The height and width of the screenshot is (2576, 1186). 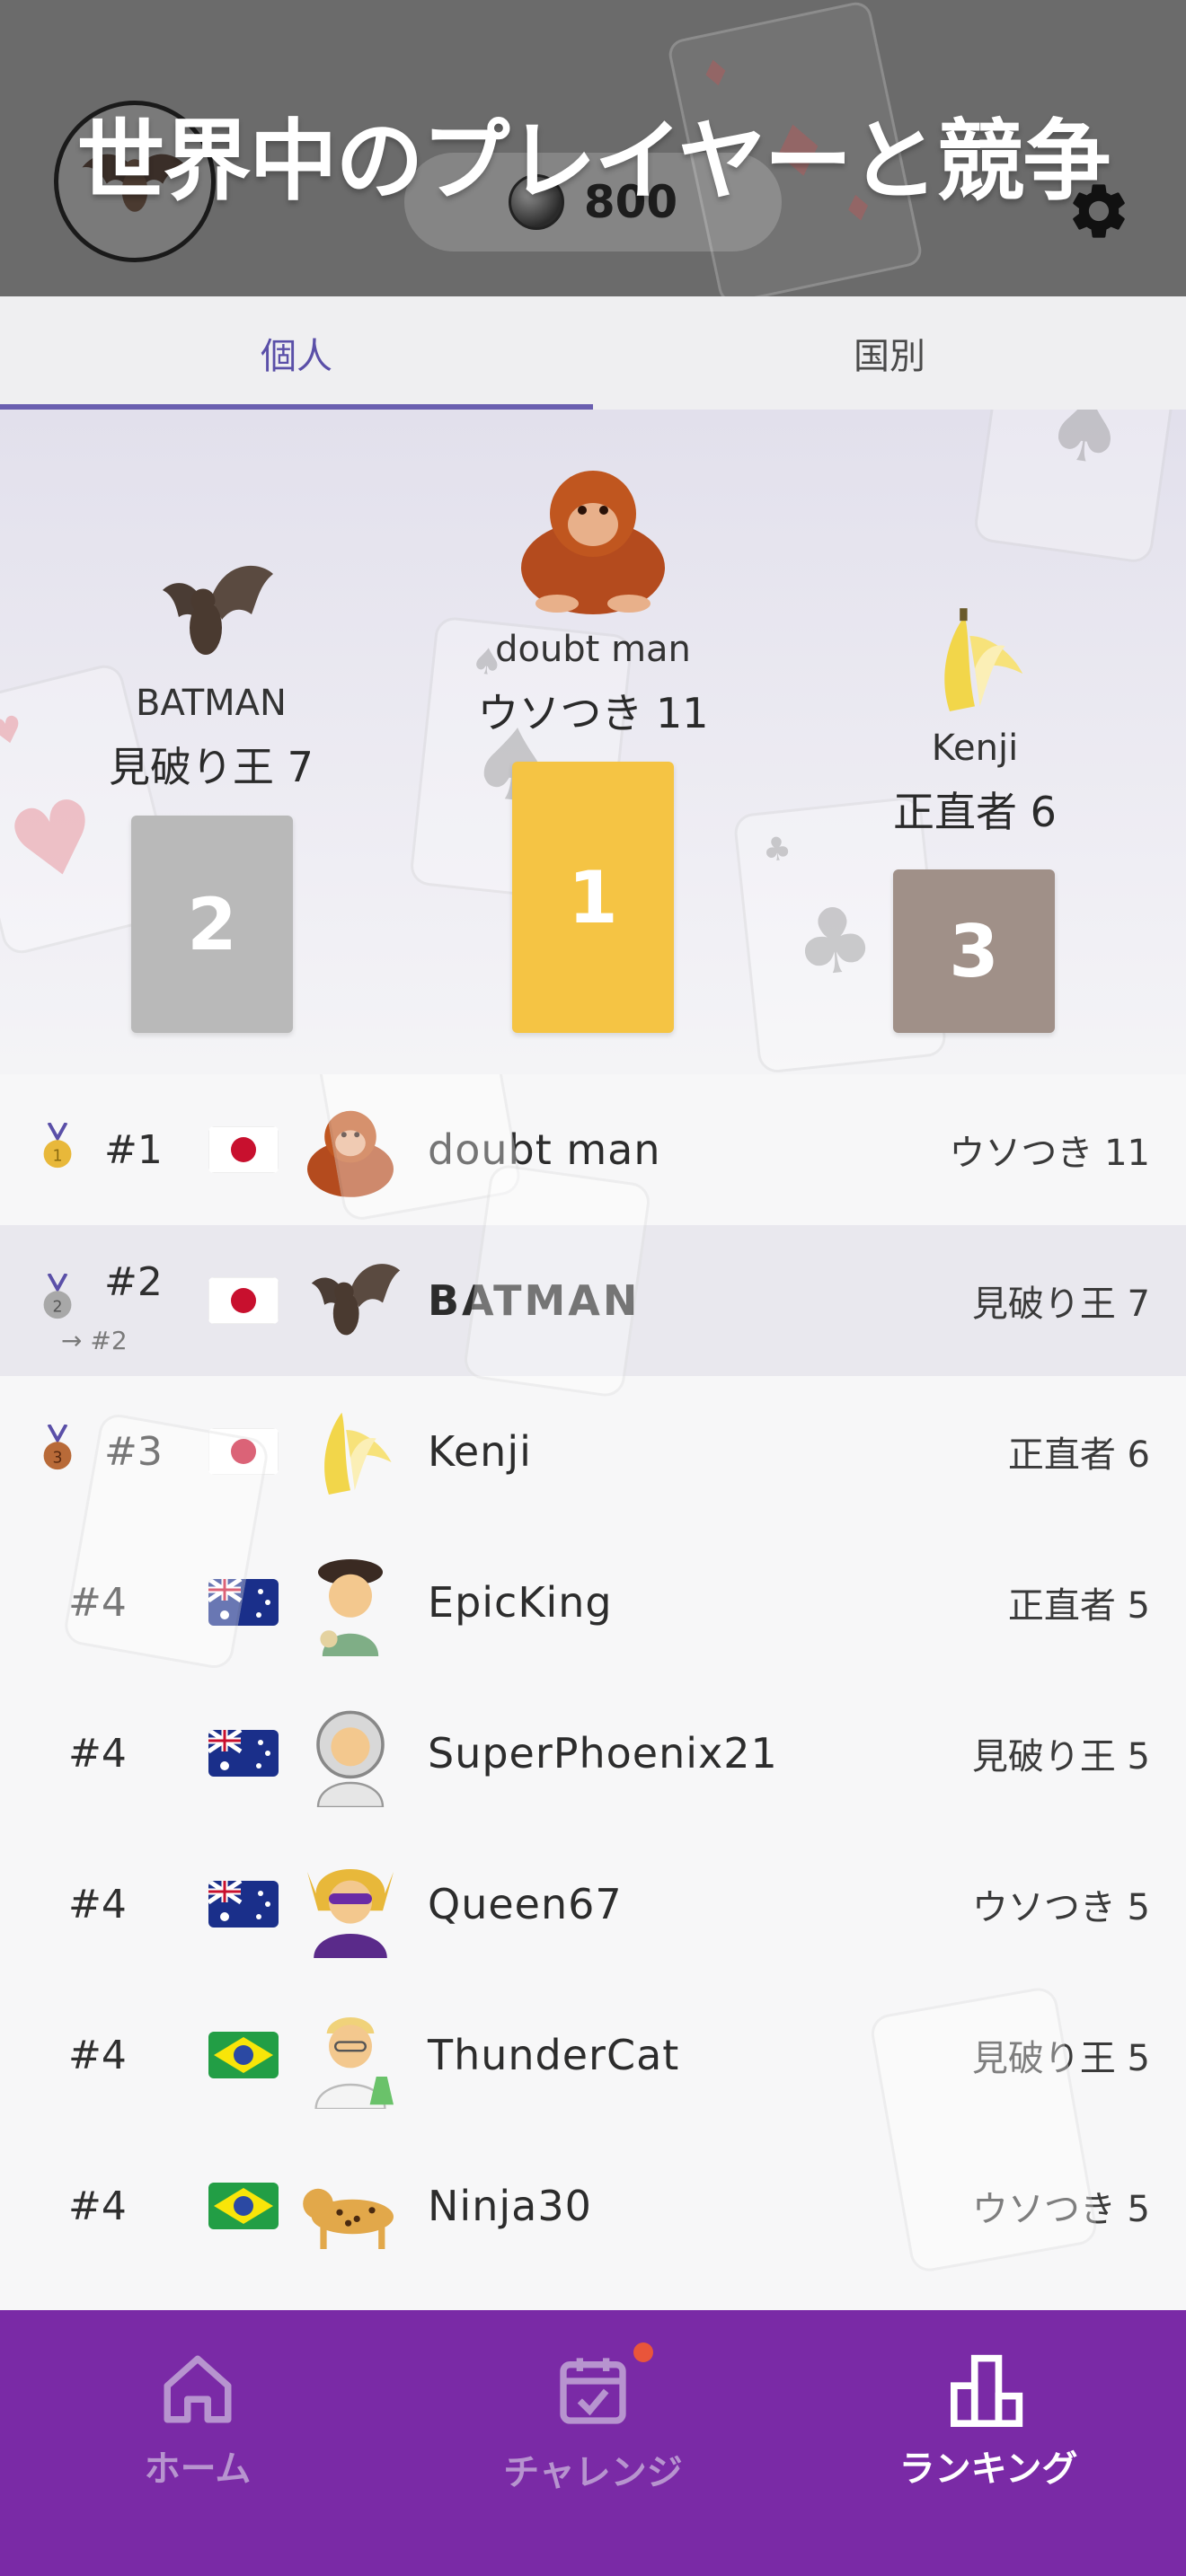 What do you see at coordinates (198, 2469) in the screenshot?
I see `nav-home-label: ホーム` at bounding box center [198, 2469].